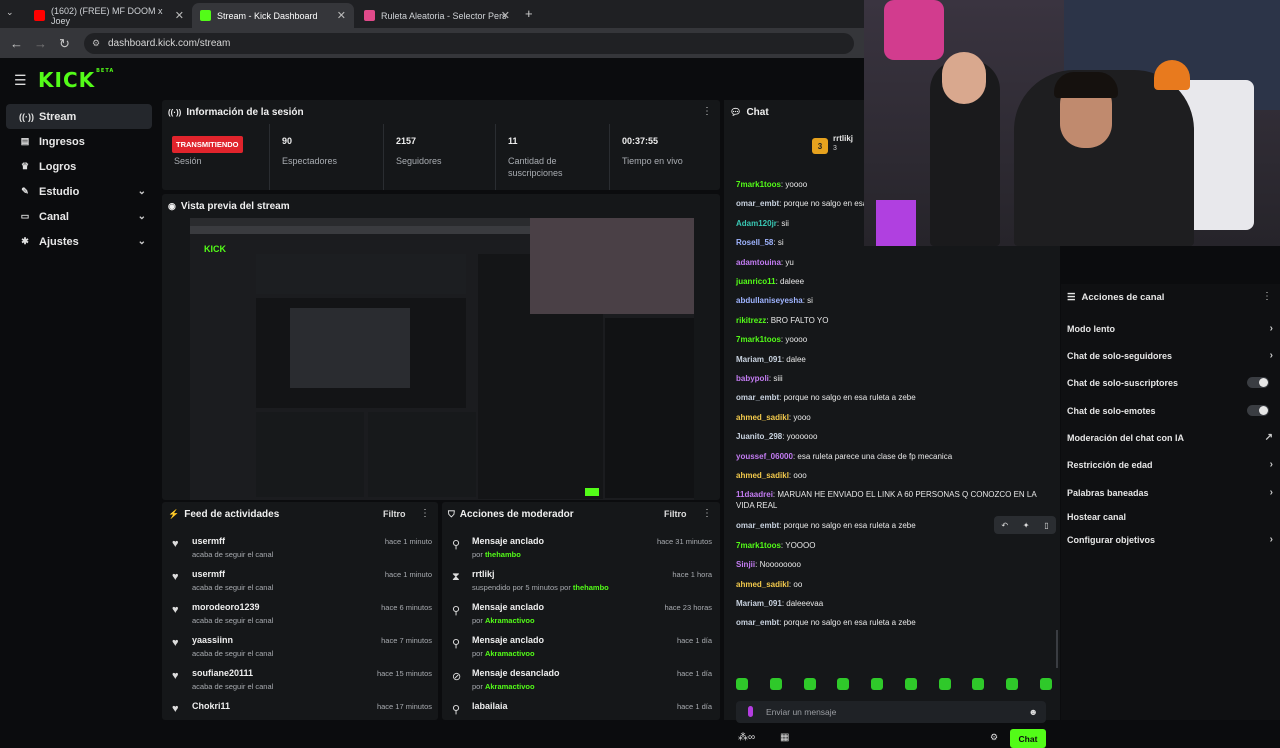 This screenshot has height=748, width=1280. I want to click on new-tab-button: +, so click(529, 13).